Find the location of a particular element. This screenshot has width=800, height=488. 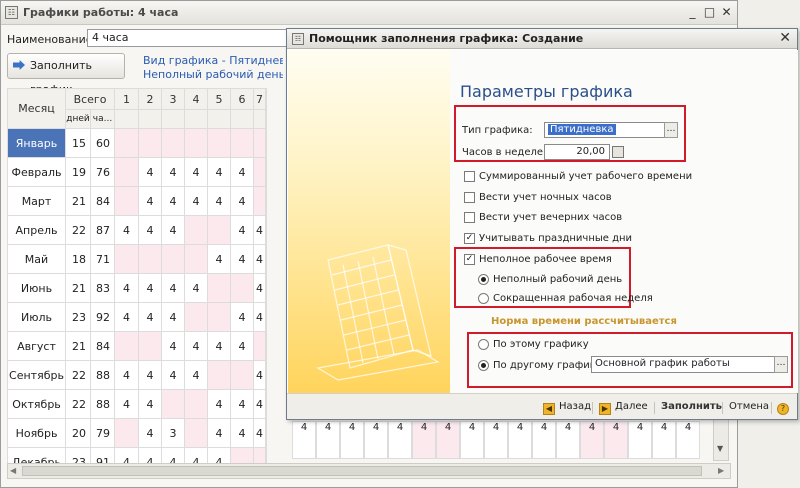

next-button: ▶ Далее is located at coordinates (623, 407).